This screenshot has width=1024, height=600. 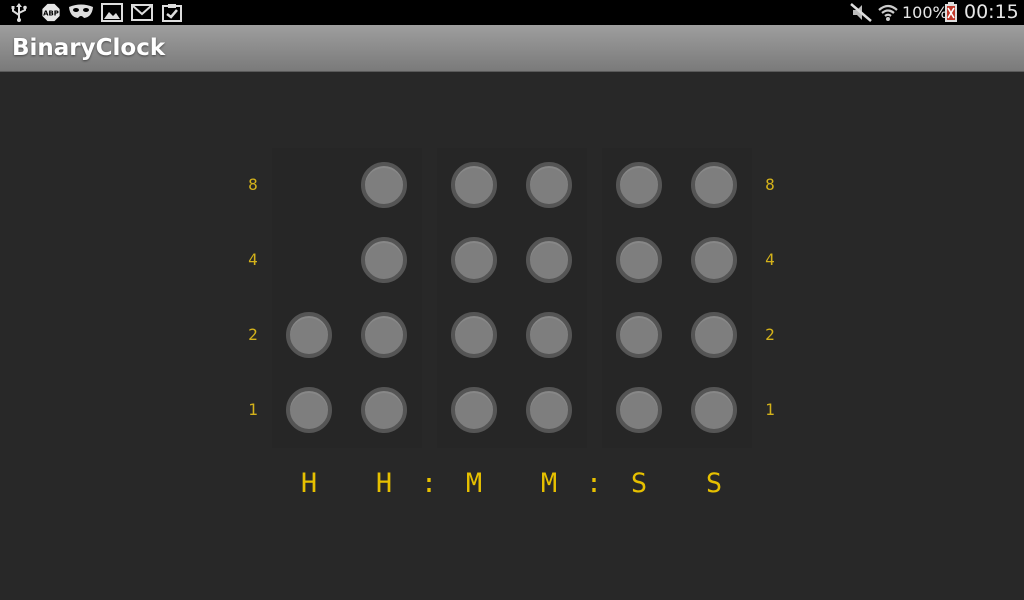 I want to click on usb-icon, so click(x=19, y=12).